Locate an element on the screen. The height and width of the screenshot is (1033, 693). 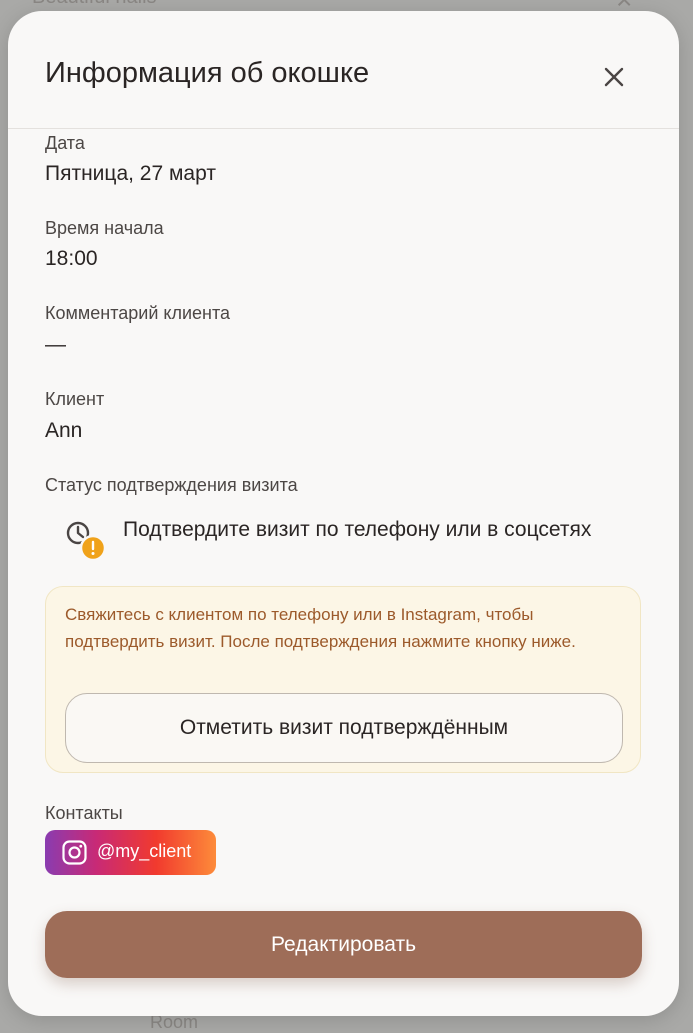
date-label: Дата is located at coordinates (65, 143).